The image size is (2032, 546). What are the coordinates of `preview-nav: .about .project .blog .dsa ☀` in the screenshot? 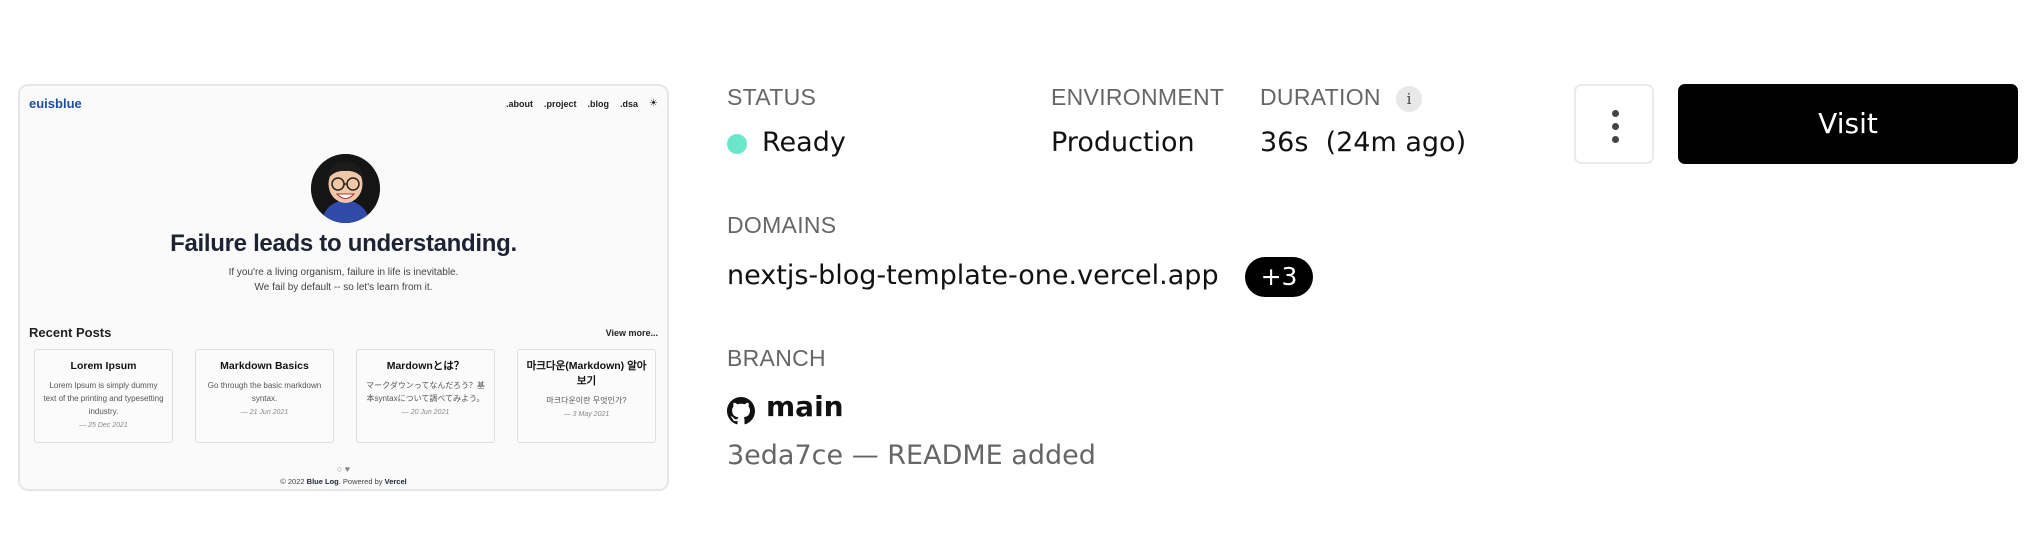 It's located at (582, 103).